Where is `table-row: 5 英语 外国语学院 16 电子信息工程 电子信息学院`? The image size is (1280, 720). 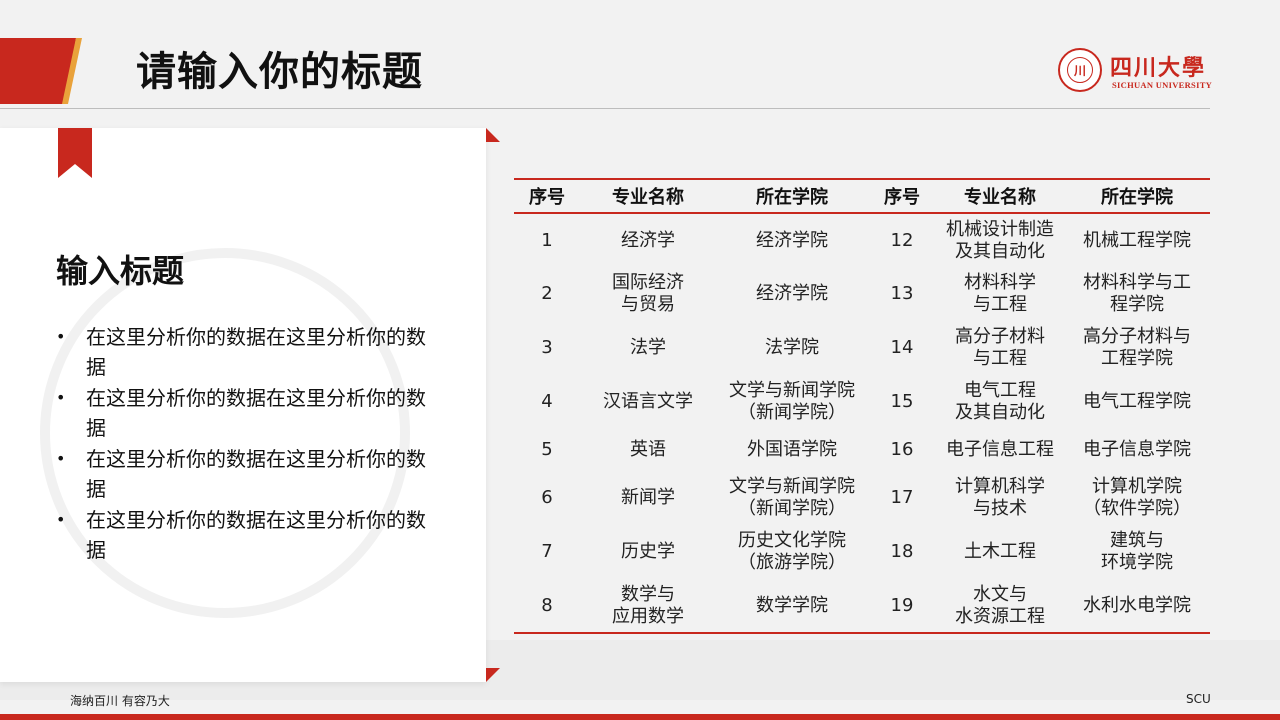 table-row: 5 英语 外国语学院 16 电子信息工程 电子信息学院 is located at coordinates (862, 450).